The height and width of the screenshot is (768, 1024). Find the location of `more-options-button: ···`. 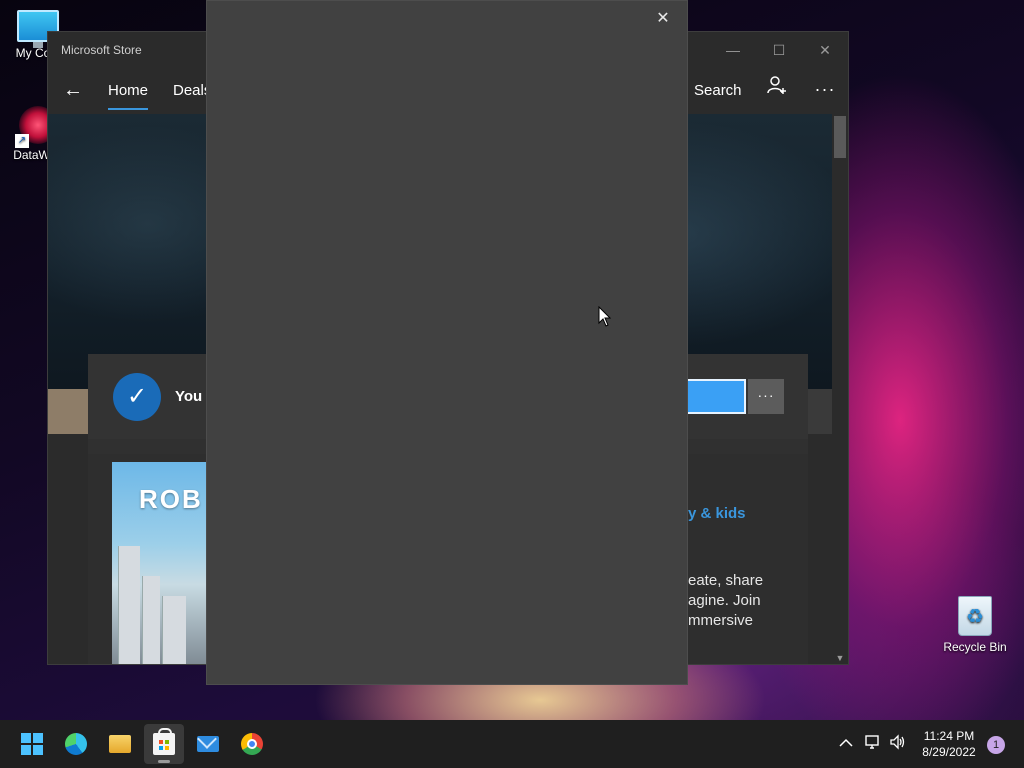

more-options-button: ··· is located at coordinates (825, 90).